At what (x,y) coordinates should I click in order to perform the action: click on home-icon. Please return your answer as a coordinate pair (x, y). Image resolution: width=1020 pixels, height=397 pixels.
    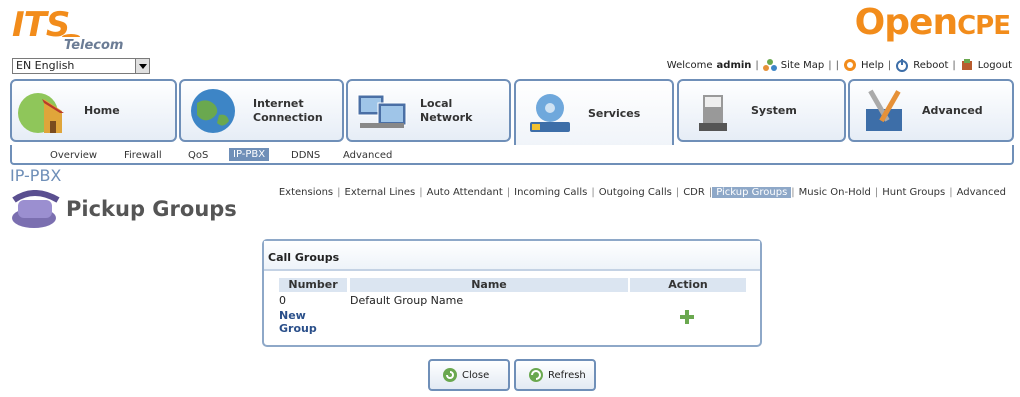
    Looking at the image, I should click on (41, 112).